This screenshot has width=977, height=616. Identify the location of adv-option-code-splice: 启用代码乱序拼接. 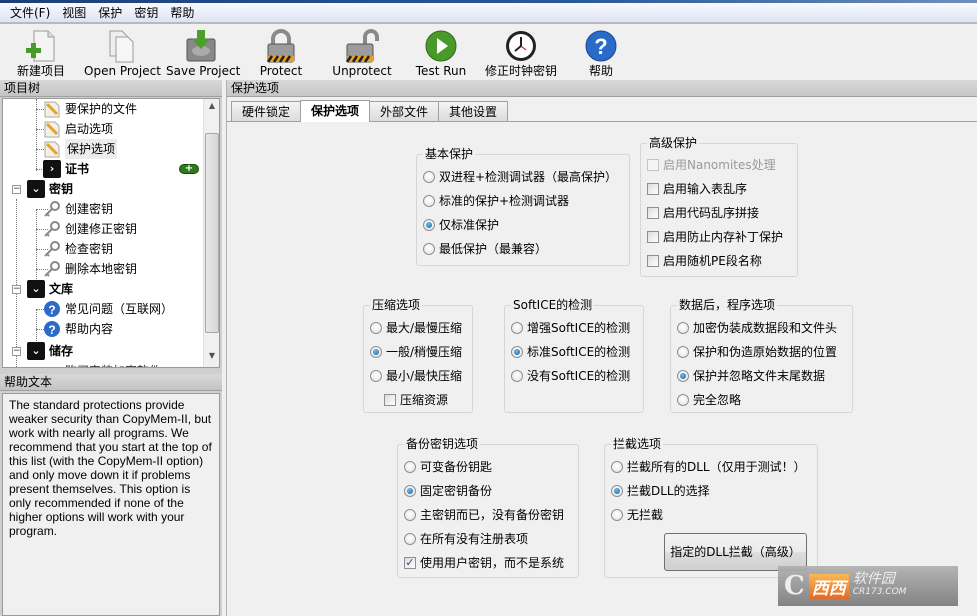
(703, 213).